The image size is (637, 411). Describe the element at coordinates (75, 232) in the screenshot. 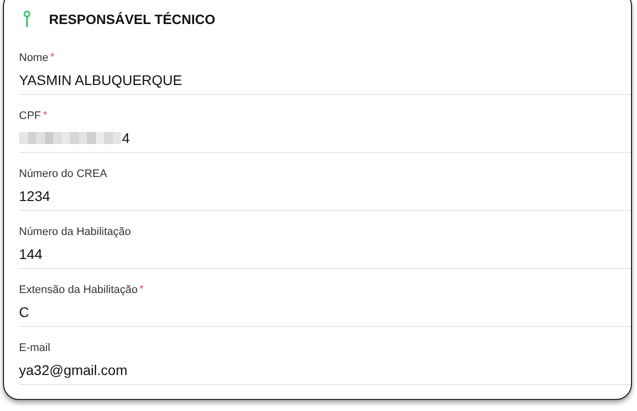

I see `field-label: Número da Habilitação` at that location.